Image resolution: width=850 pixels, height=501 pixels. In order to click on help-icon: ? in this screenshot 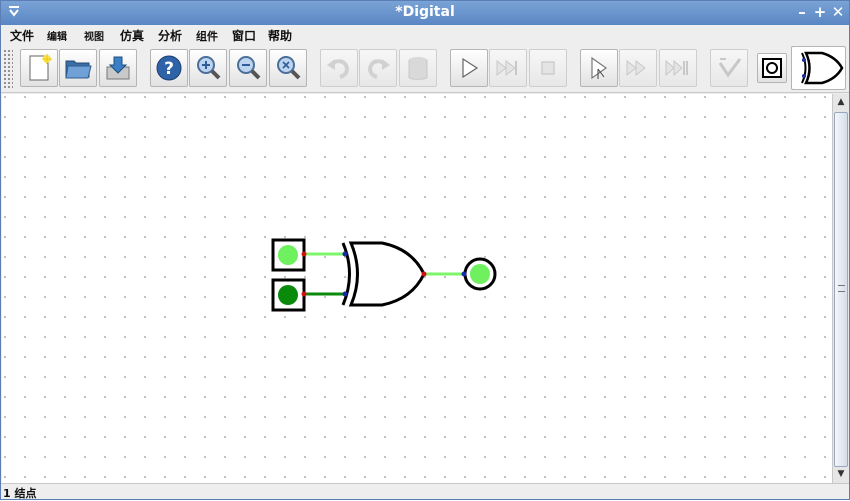, I will do `click(169, 68)`.